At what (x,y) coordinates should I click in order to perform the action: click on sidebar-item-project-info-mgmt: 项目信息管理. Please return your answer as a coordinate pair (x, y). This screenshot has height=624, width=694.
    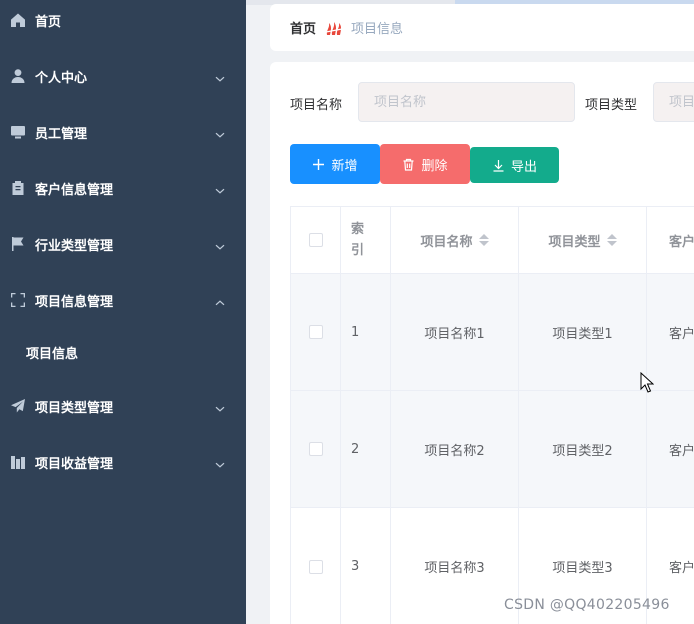
    Looking at the image, I should click on (123, 300).